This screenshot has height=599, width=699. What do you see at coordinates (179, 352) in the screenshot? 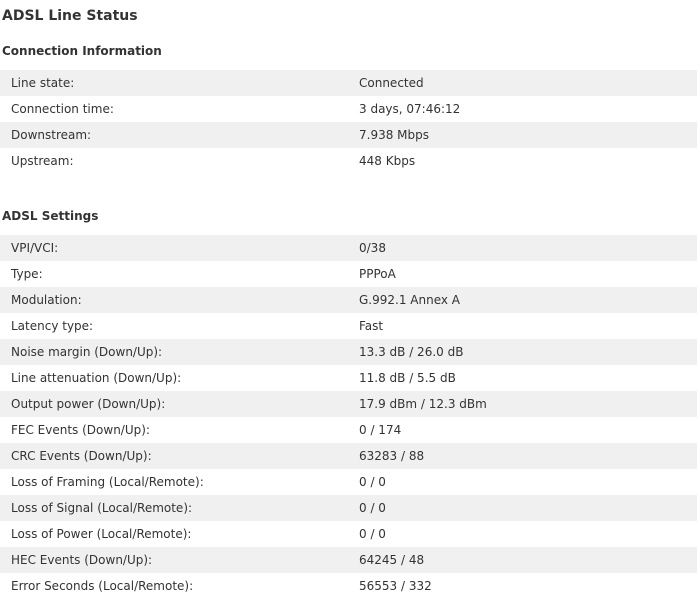
I see `row-label: Noise margin (Down/Up):` at bounding box center [179, 352].